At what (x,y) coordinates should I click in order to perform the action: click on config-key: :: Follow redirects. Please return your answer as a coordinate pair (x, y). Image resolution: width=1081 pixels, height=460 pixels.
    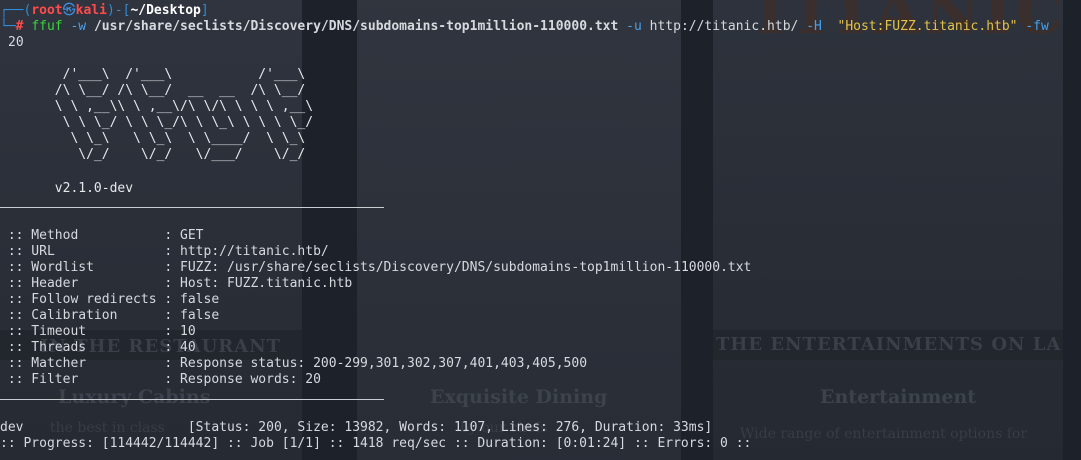
    Looking at the image, I should click on (82, 299).